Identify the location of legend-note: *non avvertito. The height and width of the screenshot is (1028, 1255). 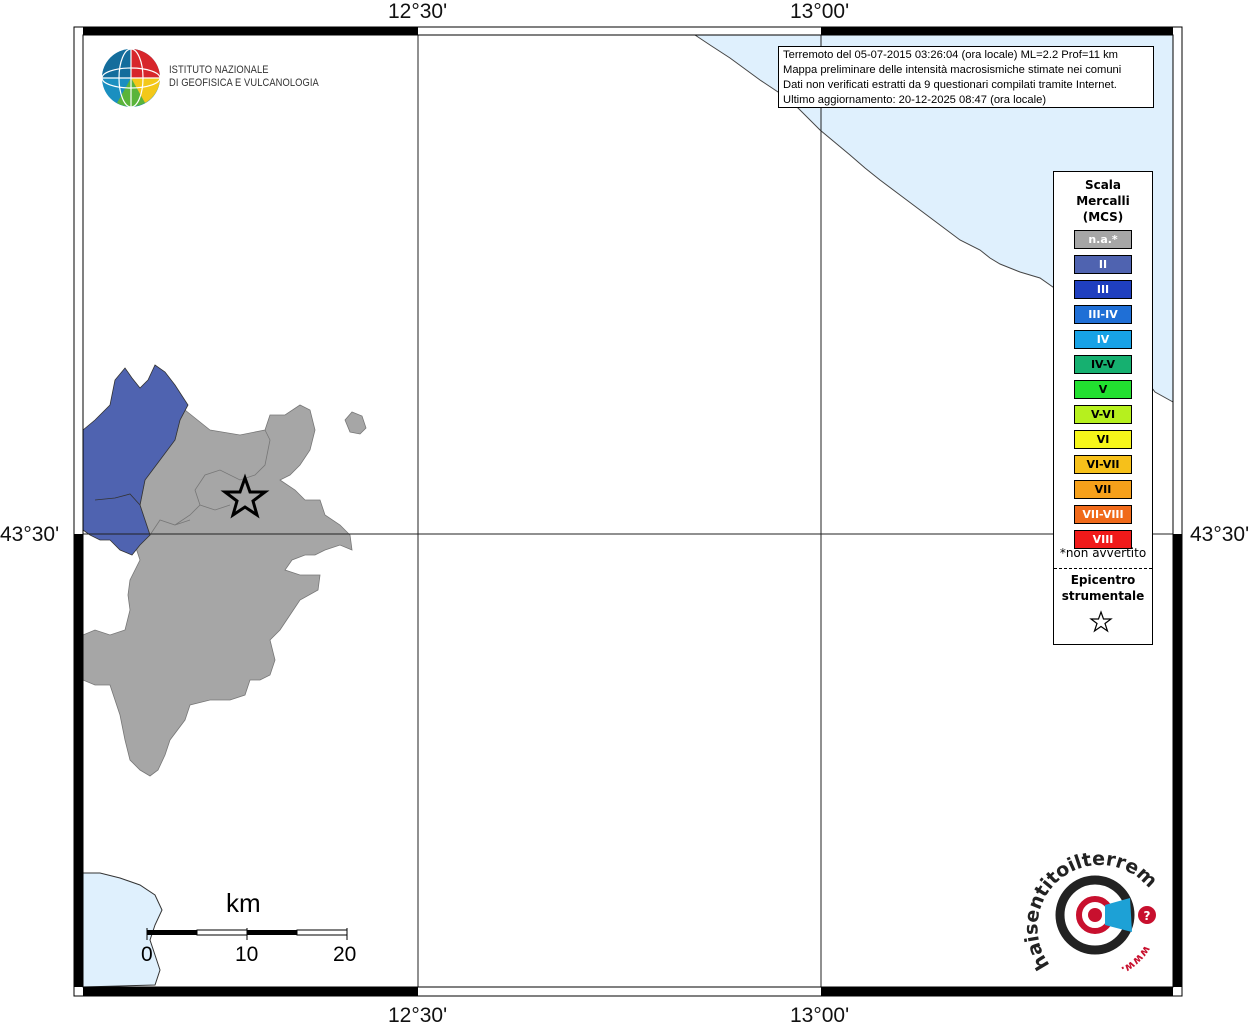
(1103, 553).